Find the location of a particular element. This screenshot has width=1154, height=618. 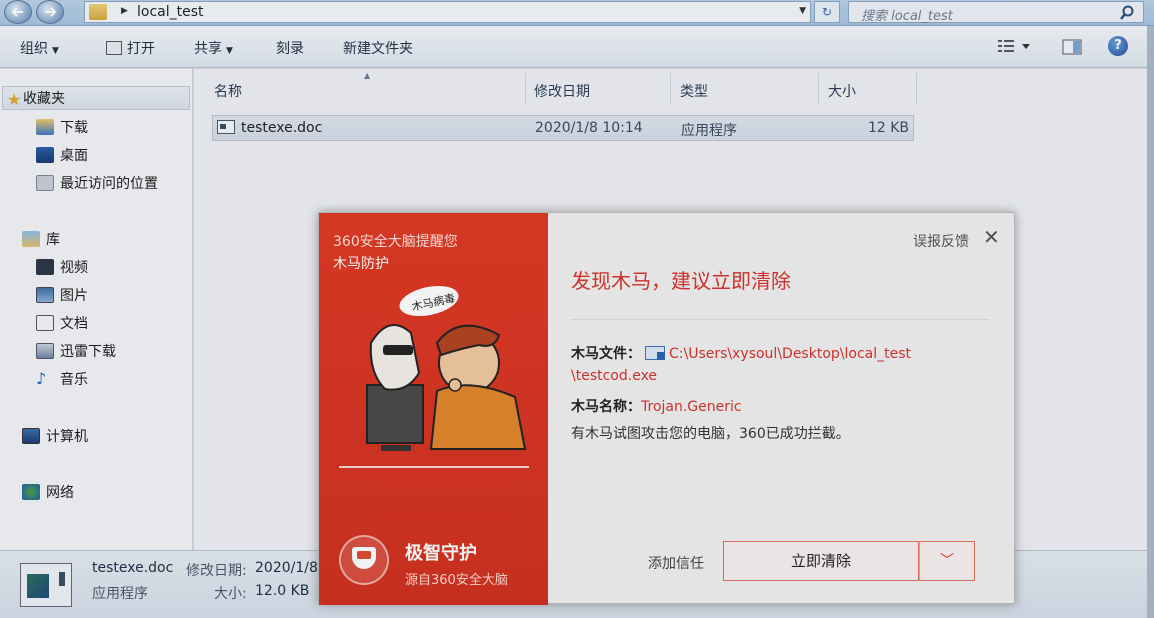

alert-banner: 360安全大脑提醒您 木马防护 木马病毒 极智守护 源自360安全大脑 is located at coordinates (433, 409).